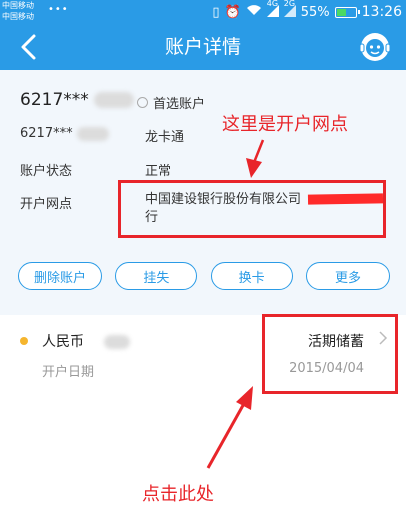  I want to click on clock: 13:26, so click(381, 12).